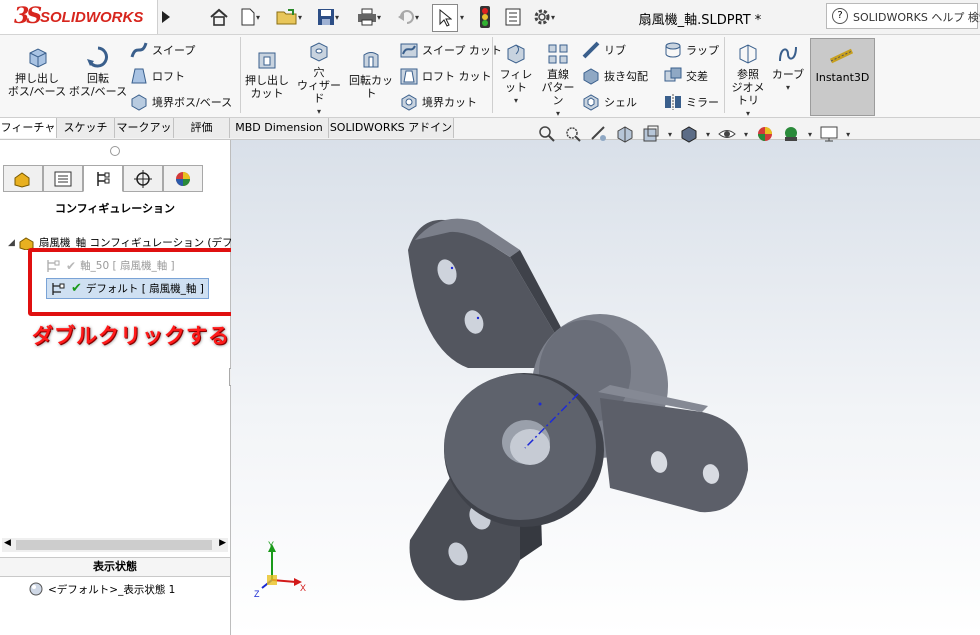 This screenshot has height=635, width=980. What do you see at coordinates (250, 17) in the screenshot?
I see `new-button: ▾` at bounding box center [250, 17].